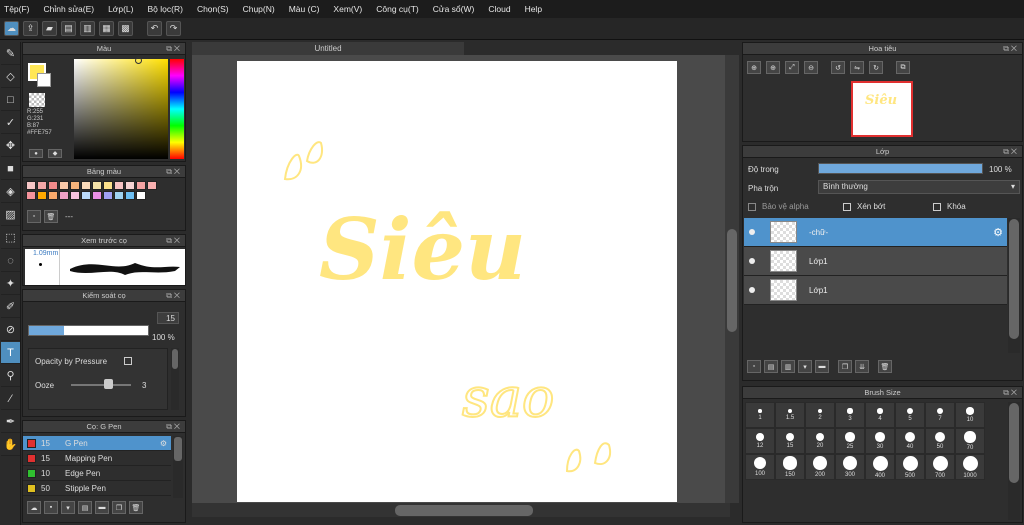 This screenshot has width=1024, height=525. I want to click on brush-size-cell: 4, so click(880, 415).